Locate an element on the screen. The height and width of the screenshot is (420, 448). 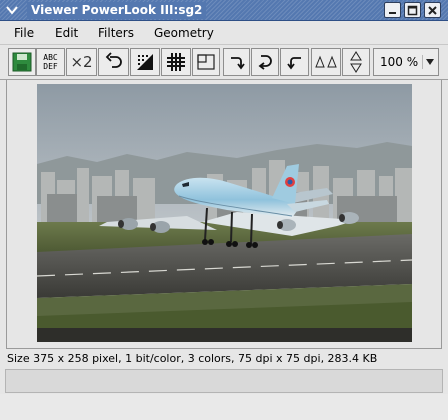
menu-filters: Filters is located at coordinates (116, 33).